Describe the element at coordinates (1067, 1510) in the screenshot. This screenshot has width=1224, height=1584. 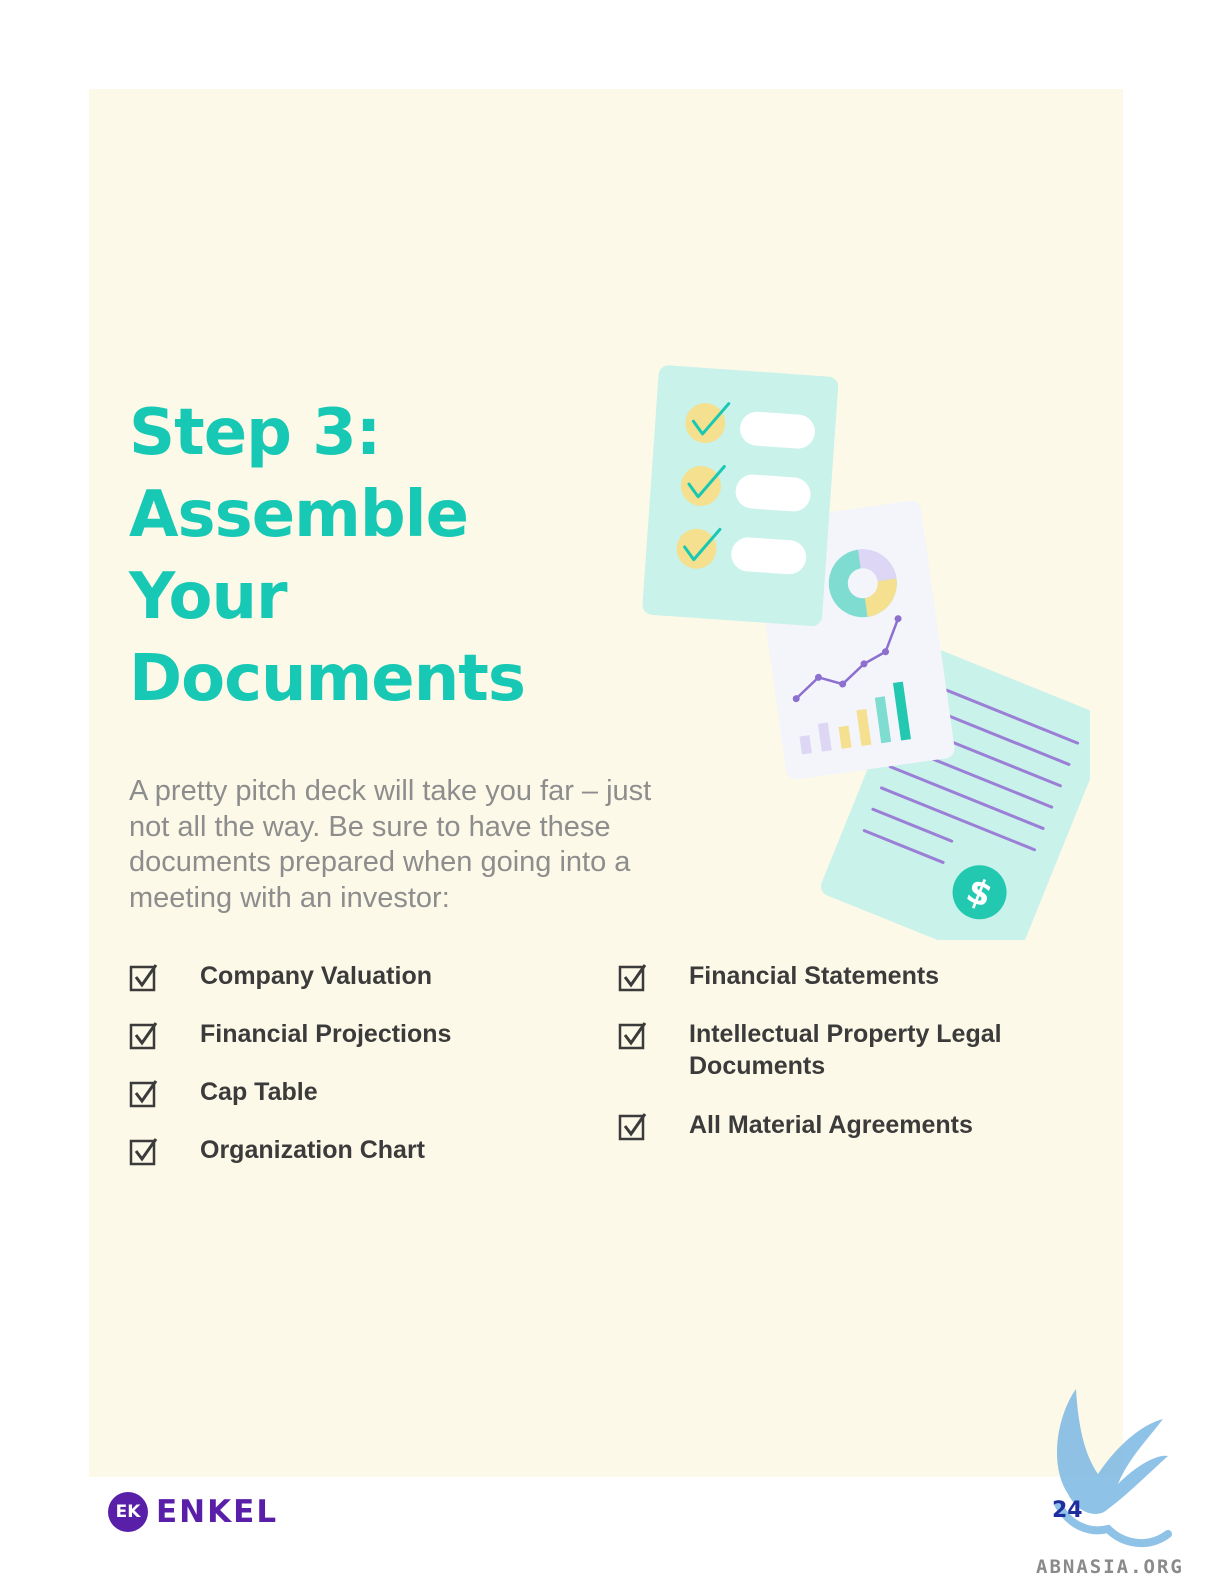
I see `page-number: 24` at that location.